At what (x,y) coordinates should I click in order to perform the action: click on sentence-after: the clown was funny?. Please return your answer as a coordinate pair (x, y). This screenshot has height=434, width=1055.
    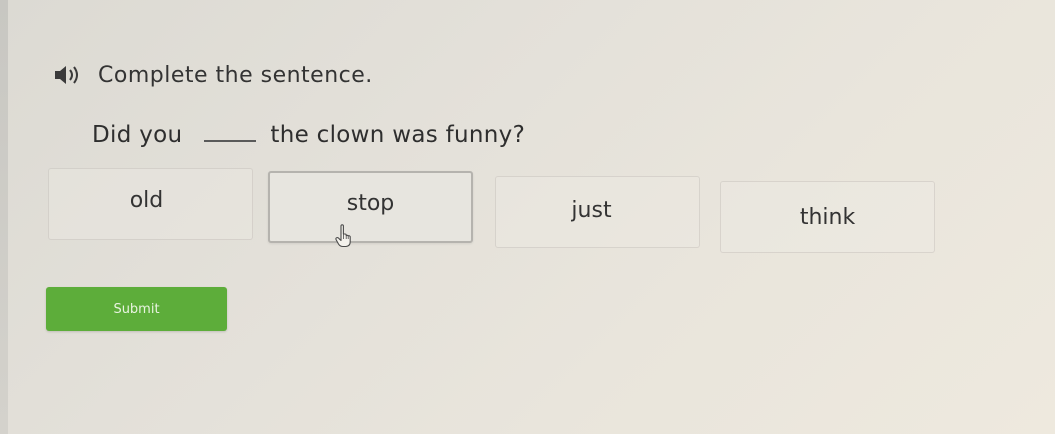
    Looking at the image, I should click on (398, 135).